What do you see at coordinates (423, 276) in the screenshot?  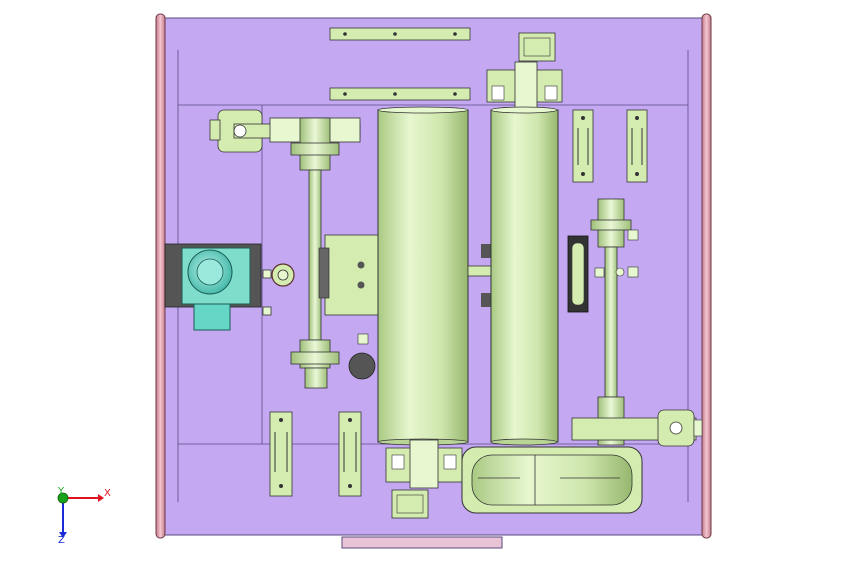 I see `left-main-roller` at bounding box center [423, 276].